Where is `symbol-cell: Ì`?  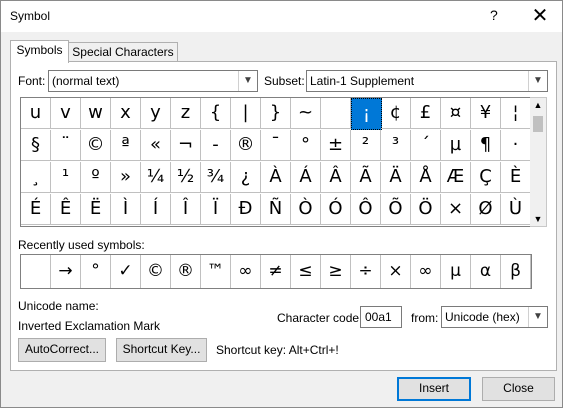 symbol-cell: Ì is located at coordinates (126, 209).